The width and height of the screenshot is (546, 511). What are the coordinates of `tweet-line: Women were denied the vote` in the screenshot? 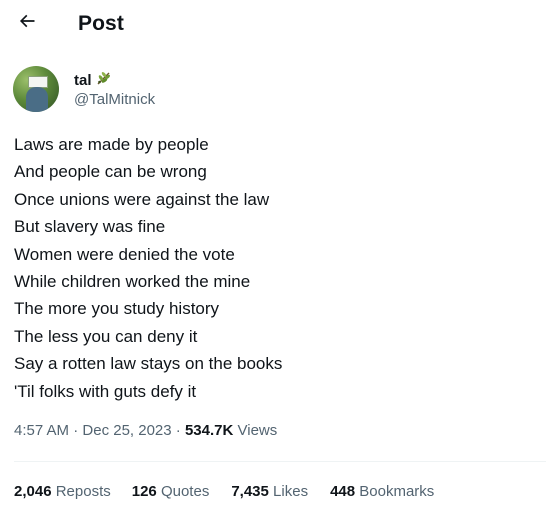 It's located at (124, 254).